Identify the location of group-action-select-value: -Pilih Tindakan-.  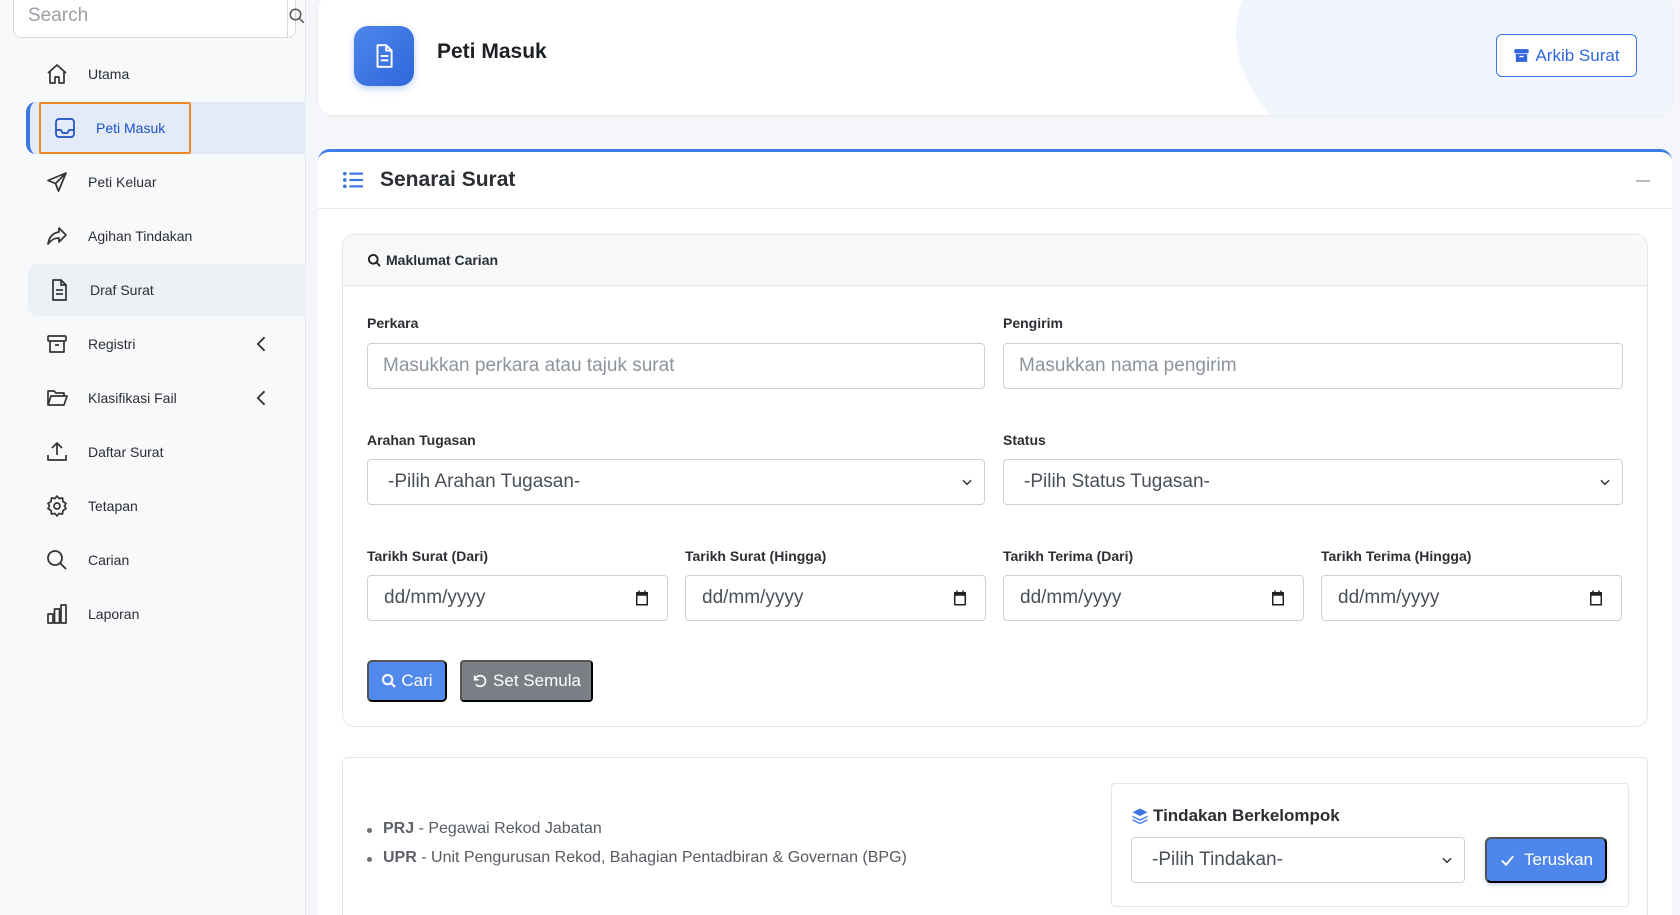
(1217, 859).